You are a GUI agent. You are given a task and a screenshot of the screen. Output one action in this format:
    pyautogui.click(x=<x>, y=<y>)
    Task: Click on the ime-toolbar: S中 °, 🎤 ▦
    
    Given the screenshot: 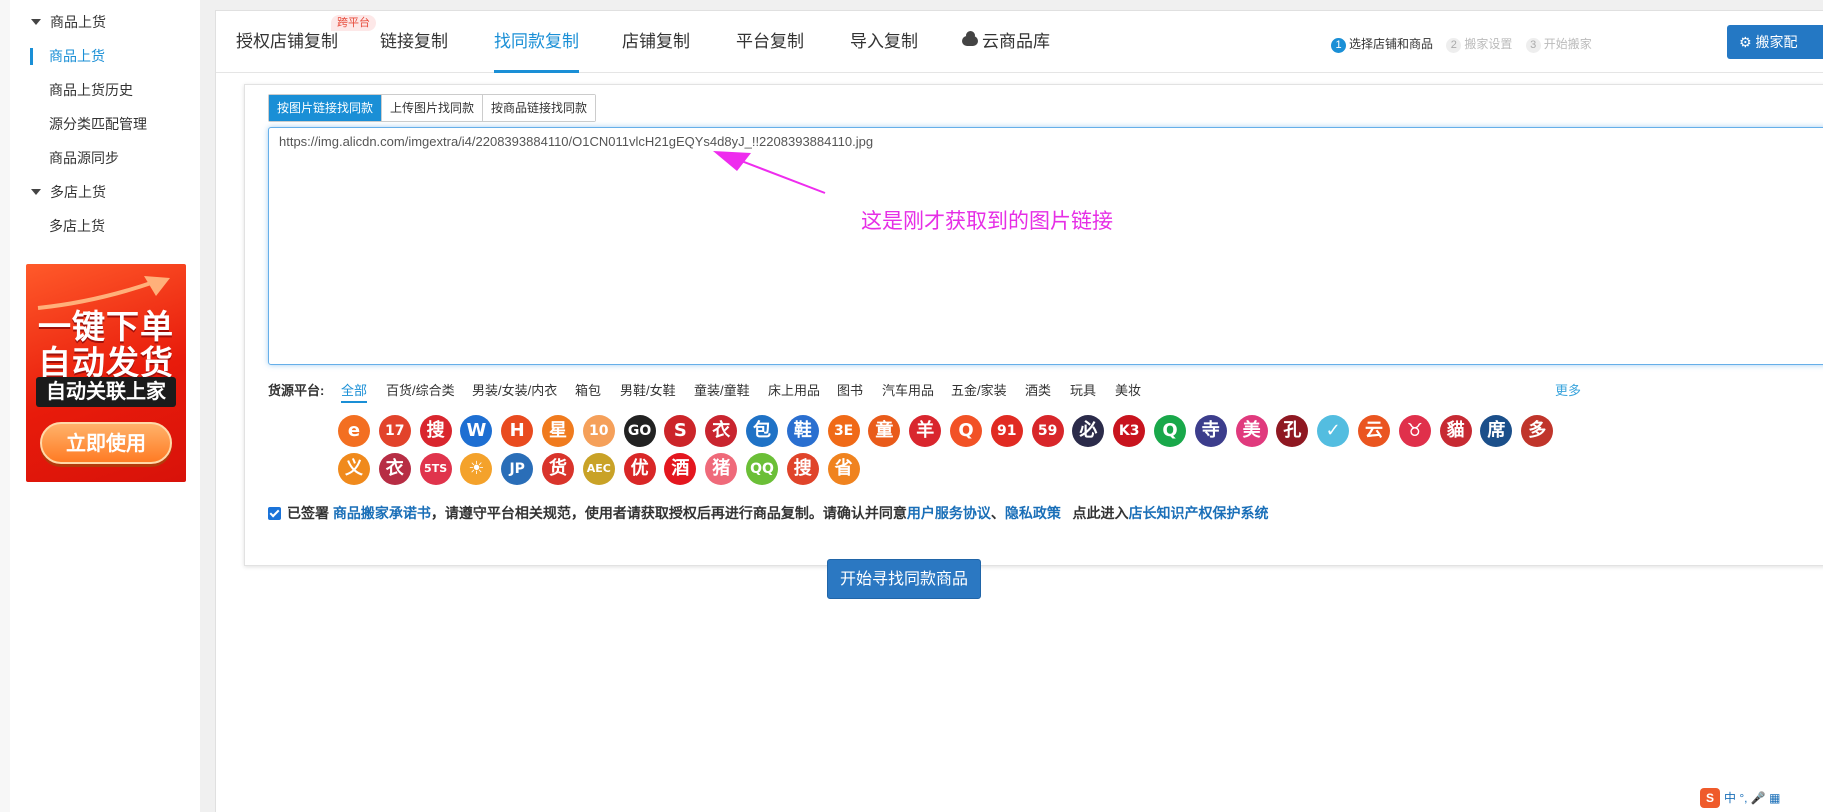 What is the action you would take?
    pyautogui.click(x=1740, y=799)
    